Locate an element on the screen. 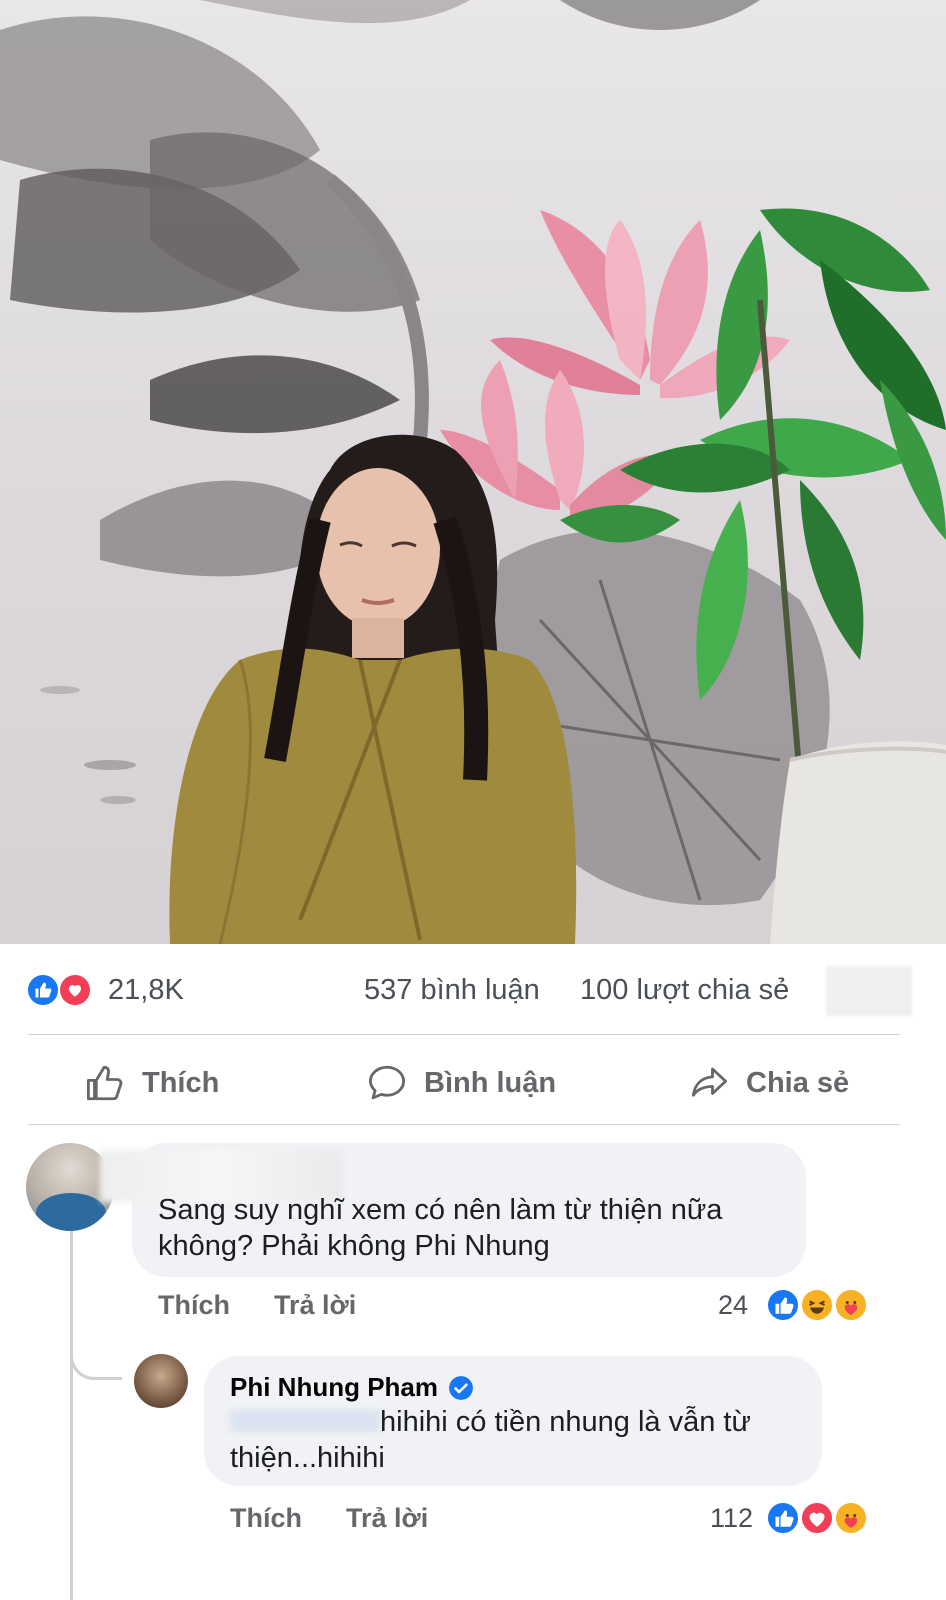 The image size is (946, 1600). share-count: 100 lượt chia sẻ is located at coordinates (684, 990).